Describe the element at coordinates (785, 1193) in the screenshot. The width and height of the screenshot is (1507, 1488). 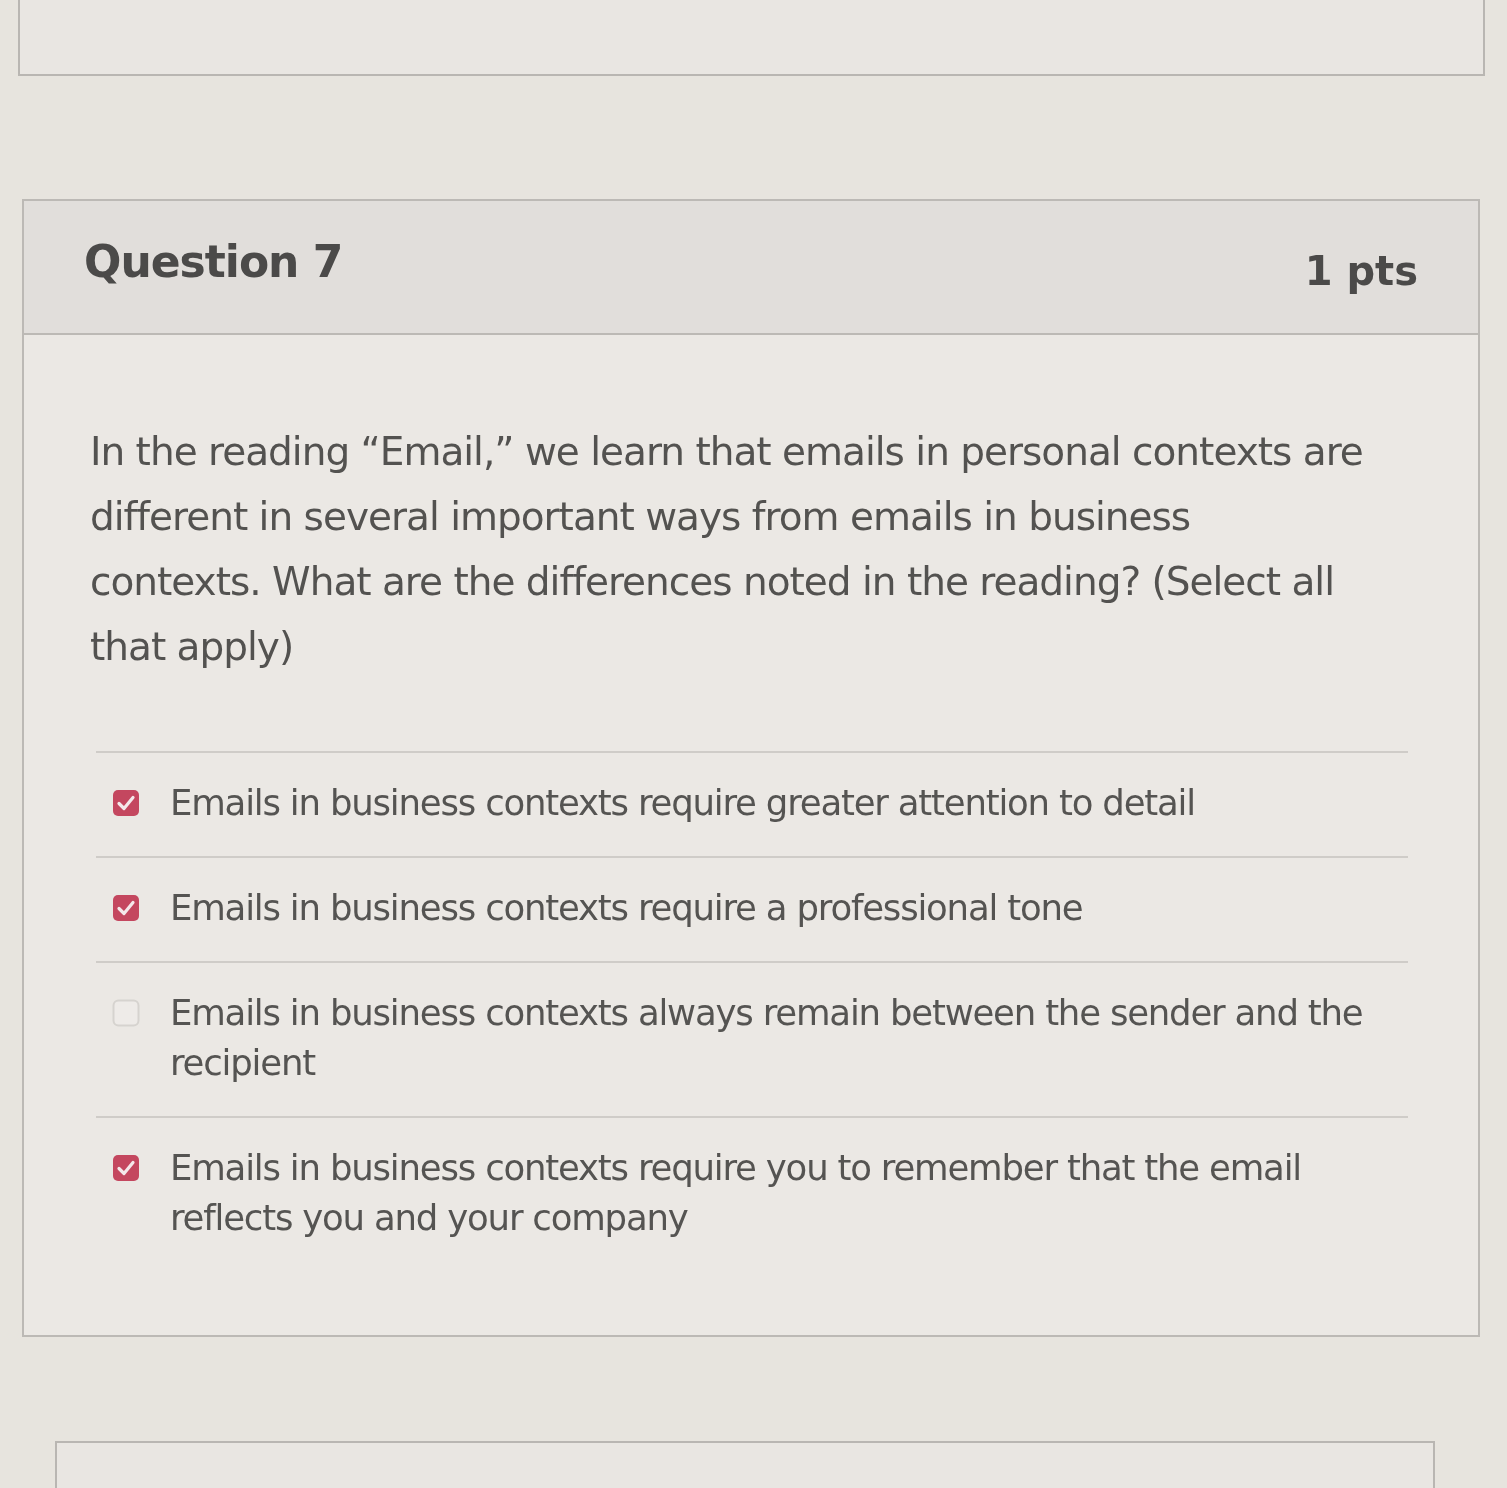
I see `answer-label: Emails in business contexts require you to remember that the email reflects you and your company` at that location.